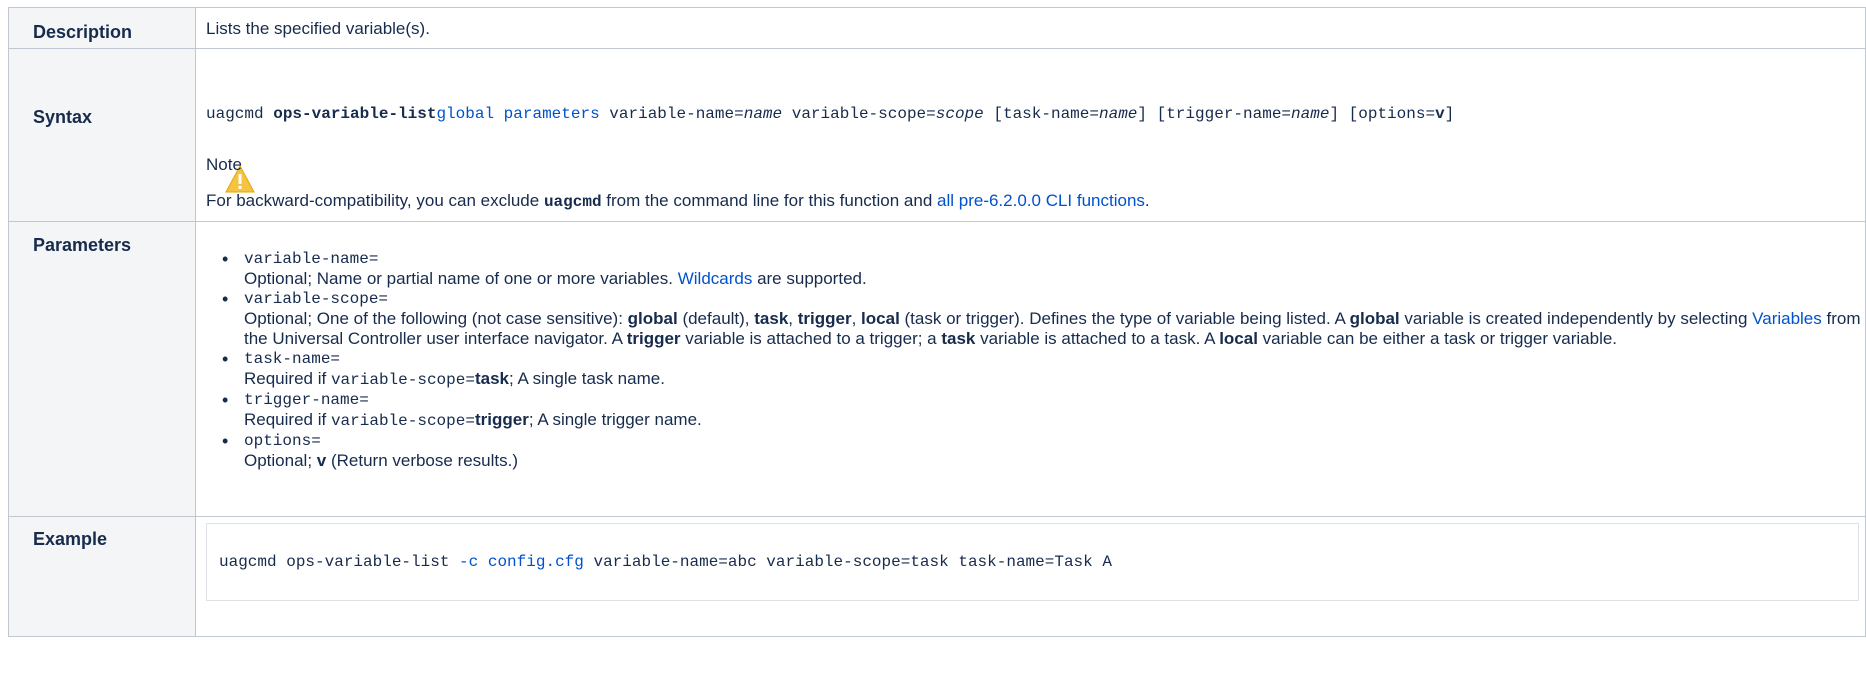  What do you see at coordinates (63, 117) in the screenshot?
I see `syntax-label-text: Syntax` at bounding box center [63, 117].